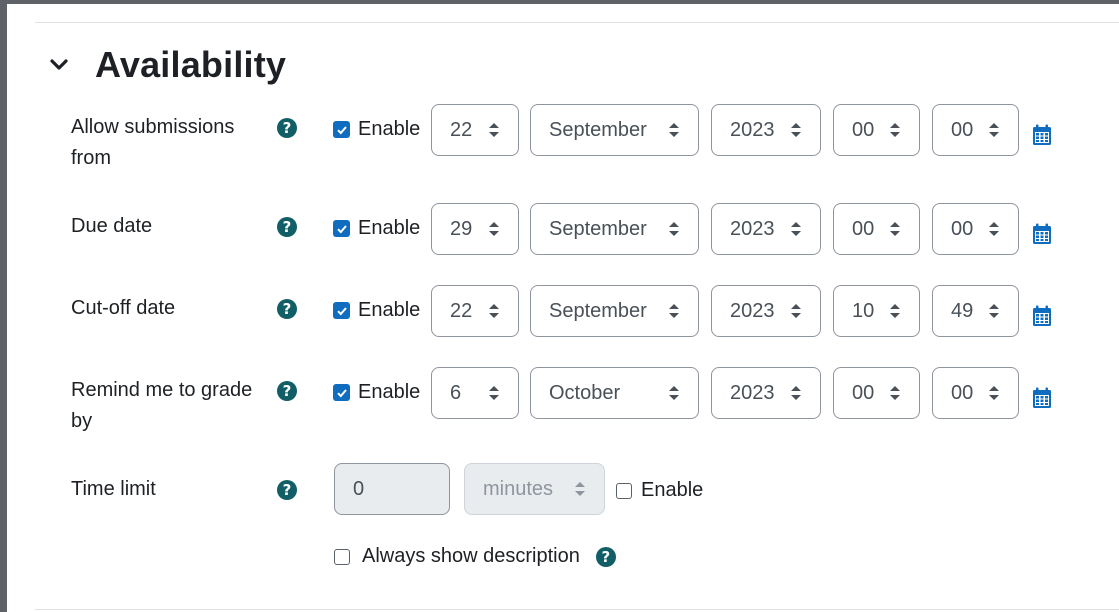 This screenshot has height=612, width=1119. What do you see at coordinates (471, 556) in the screenshot?
I see `always-show-description-label: Always show description` at bounding box center [471, 556].